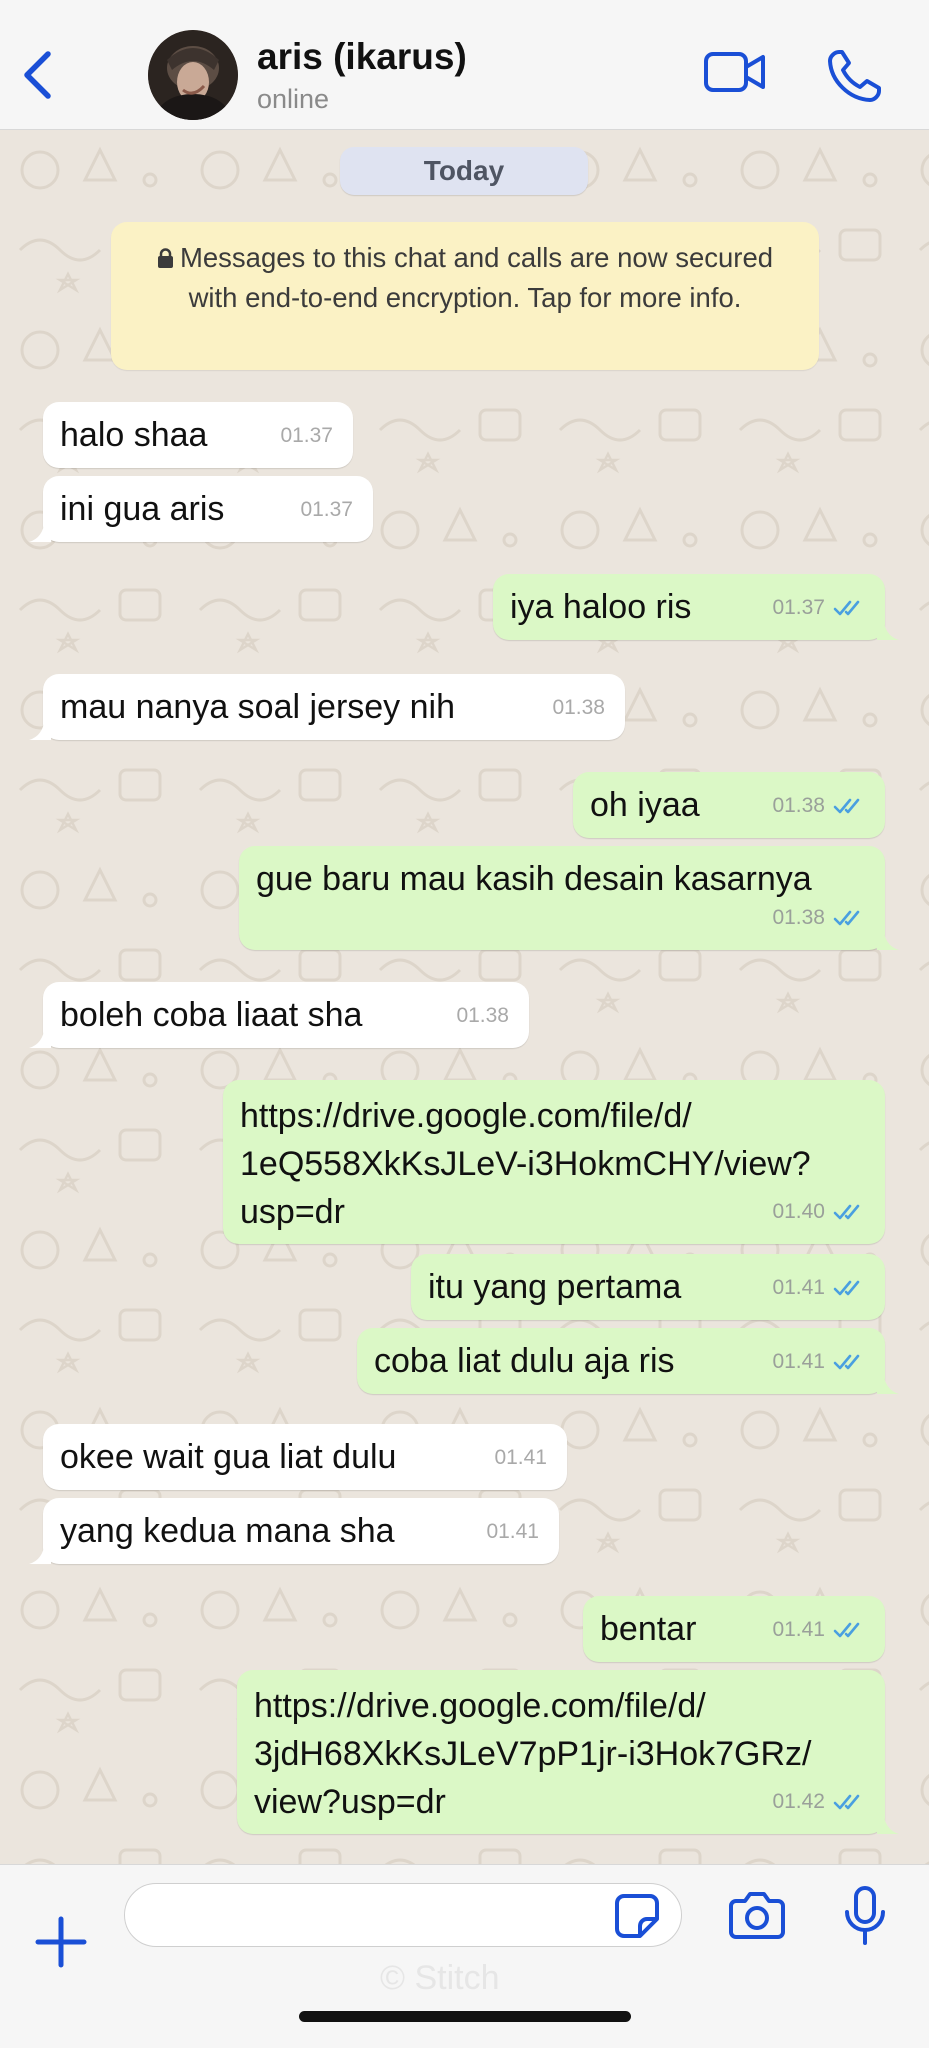 This screenshot has height=2048, width=929. Describe the element at coordinates (165, 258) in the screenshot. I see `lock-icon` at that location.